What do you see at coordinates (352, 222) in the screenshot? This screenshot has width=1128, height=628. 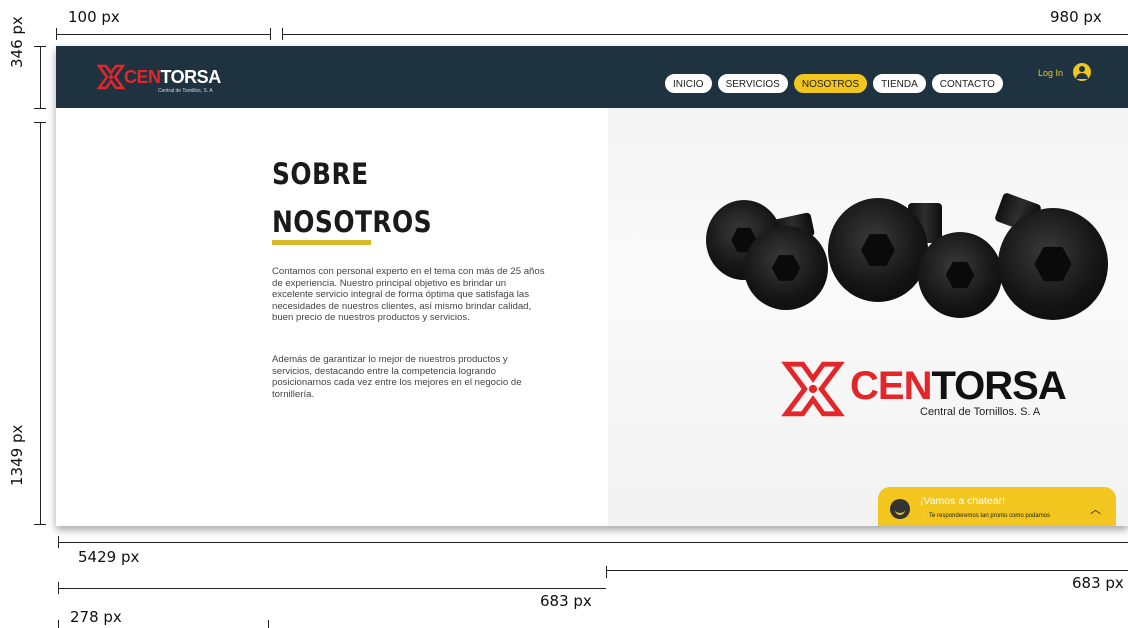 I see `title-line-2: NOSOTROS` at bounding box center [352, 222].